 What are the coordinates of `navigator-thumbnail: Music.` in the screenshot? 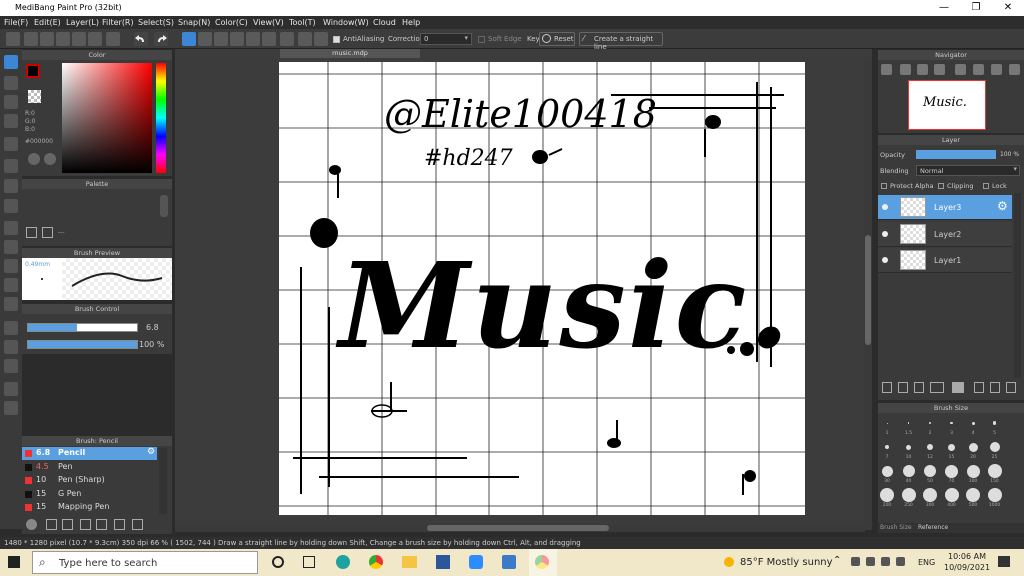 It's located at (947, 105).